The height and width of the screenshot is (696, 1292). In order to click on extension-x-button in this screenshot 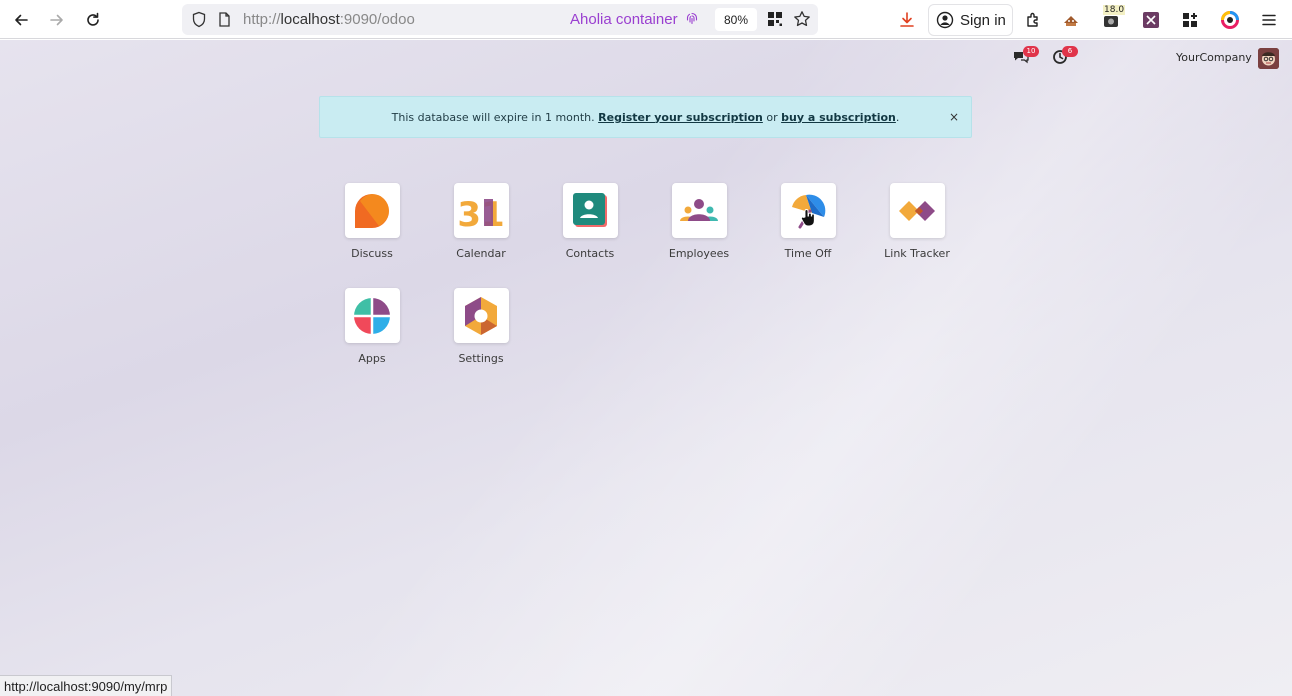, I will do `click(1151, 20)`.